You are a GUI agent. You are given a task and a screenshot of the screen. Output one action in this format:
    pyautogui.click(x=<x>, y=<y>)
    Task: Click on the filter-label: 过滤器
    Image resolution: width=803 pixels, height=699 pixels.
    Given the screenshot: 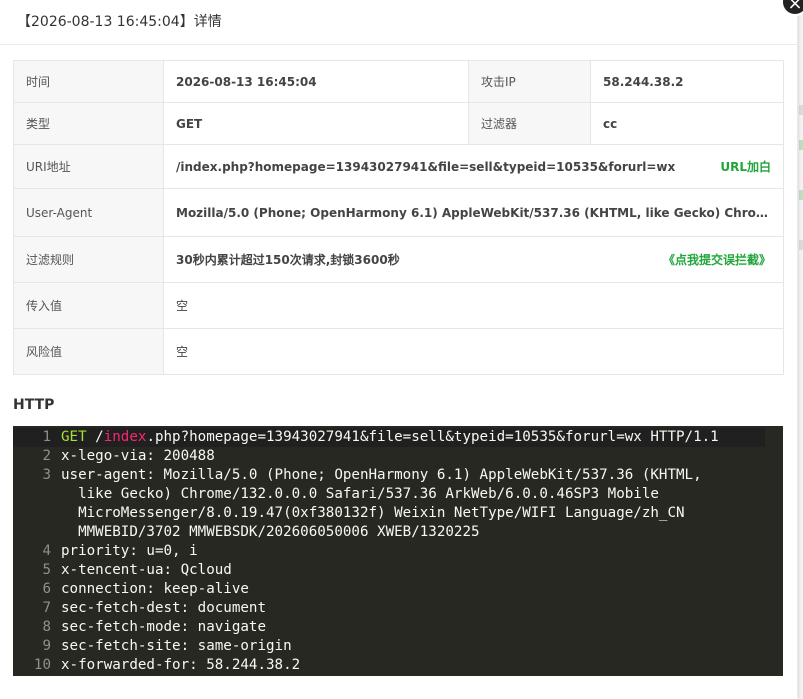 What is the action you would take?
    pyautogui.click(x=529, y=123)
    